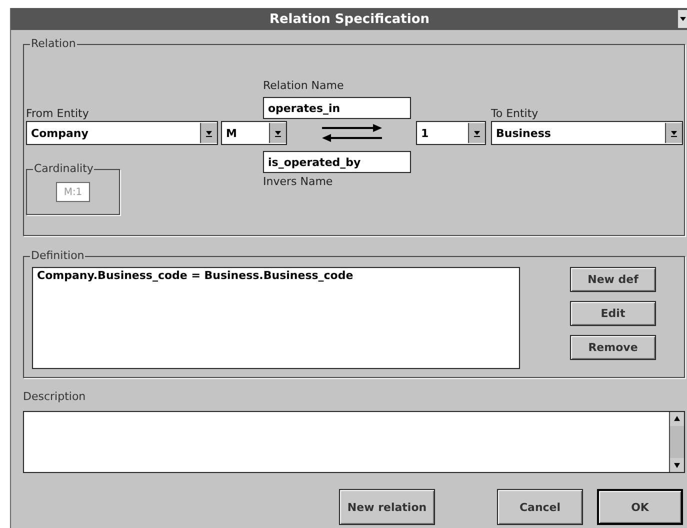 The image size is (687, 528). What do you see at coordinates (276, 318) in the screenshot?
I see `definition-list: Company.Business_code = Business.Business_code` at bounding box center [276, 318].